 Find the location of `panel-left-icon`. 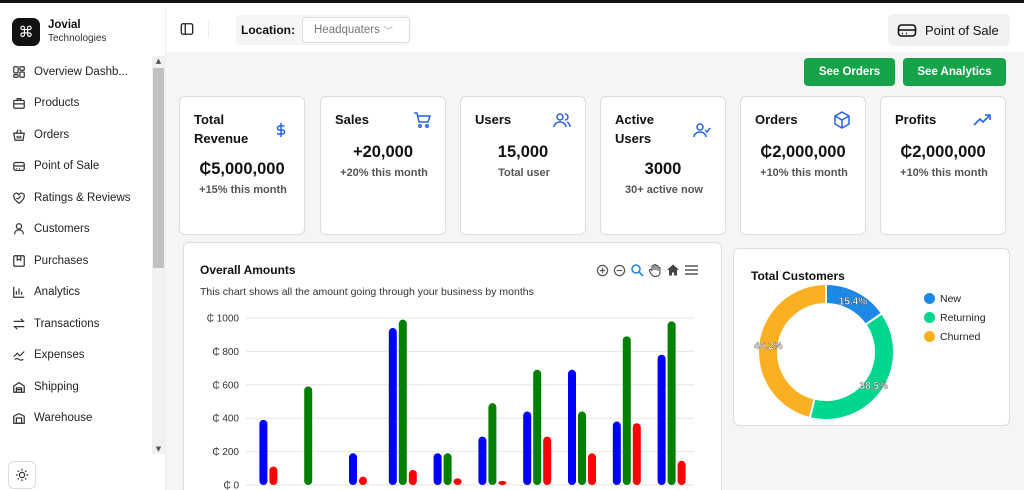

panel-left-icon is located at coordinates (187, 29).